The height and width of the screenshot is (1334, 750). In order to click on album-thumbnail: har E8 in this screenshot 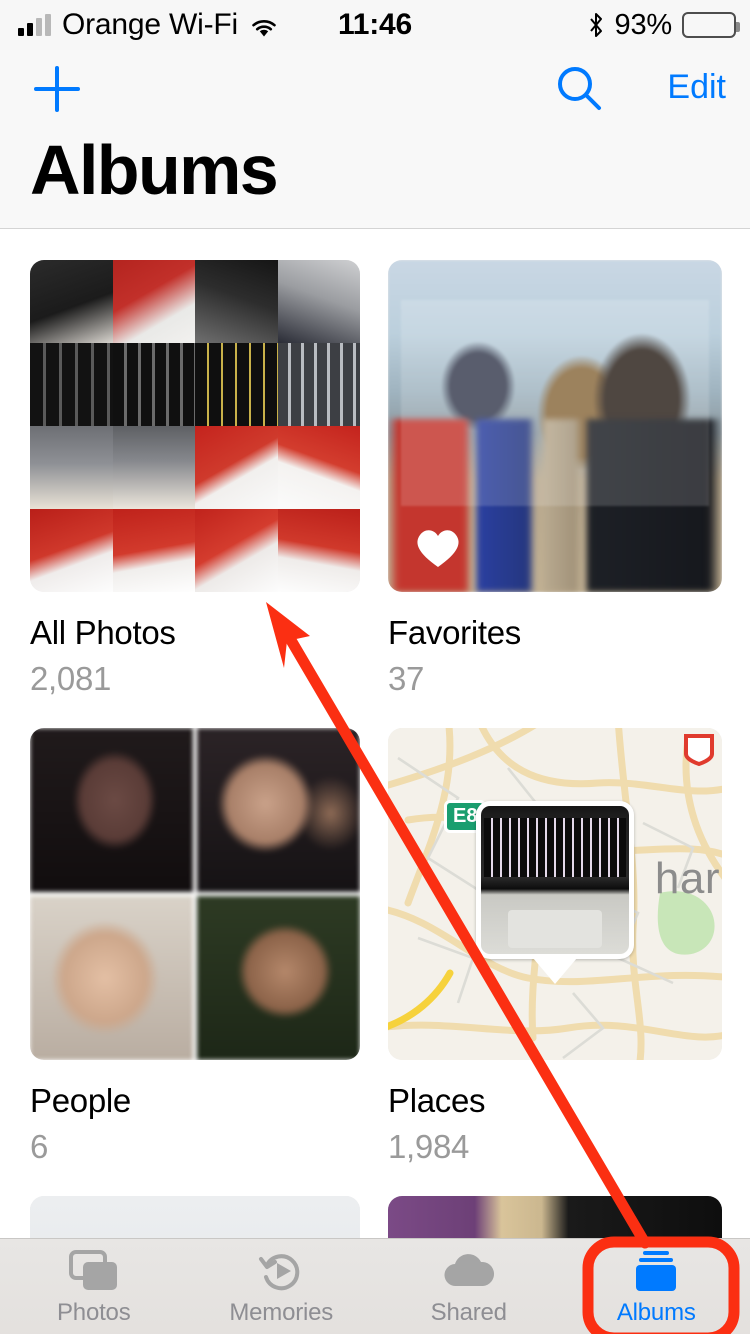, I will do `click(555, 894)`.